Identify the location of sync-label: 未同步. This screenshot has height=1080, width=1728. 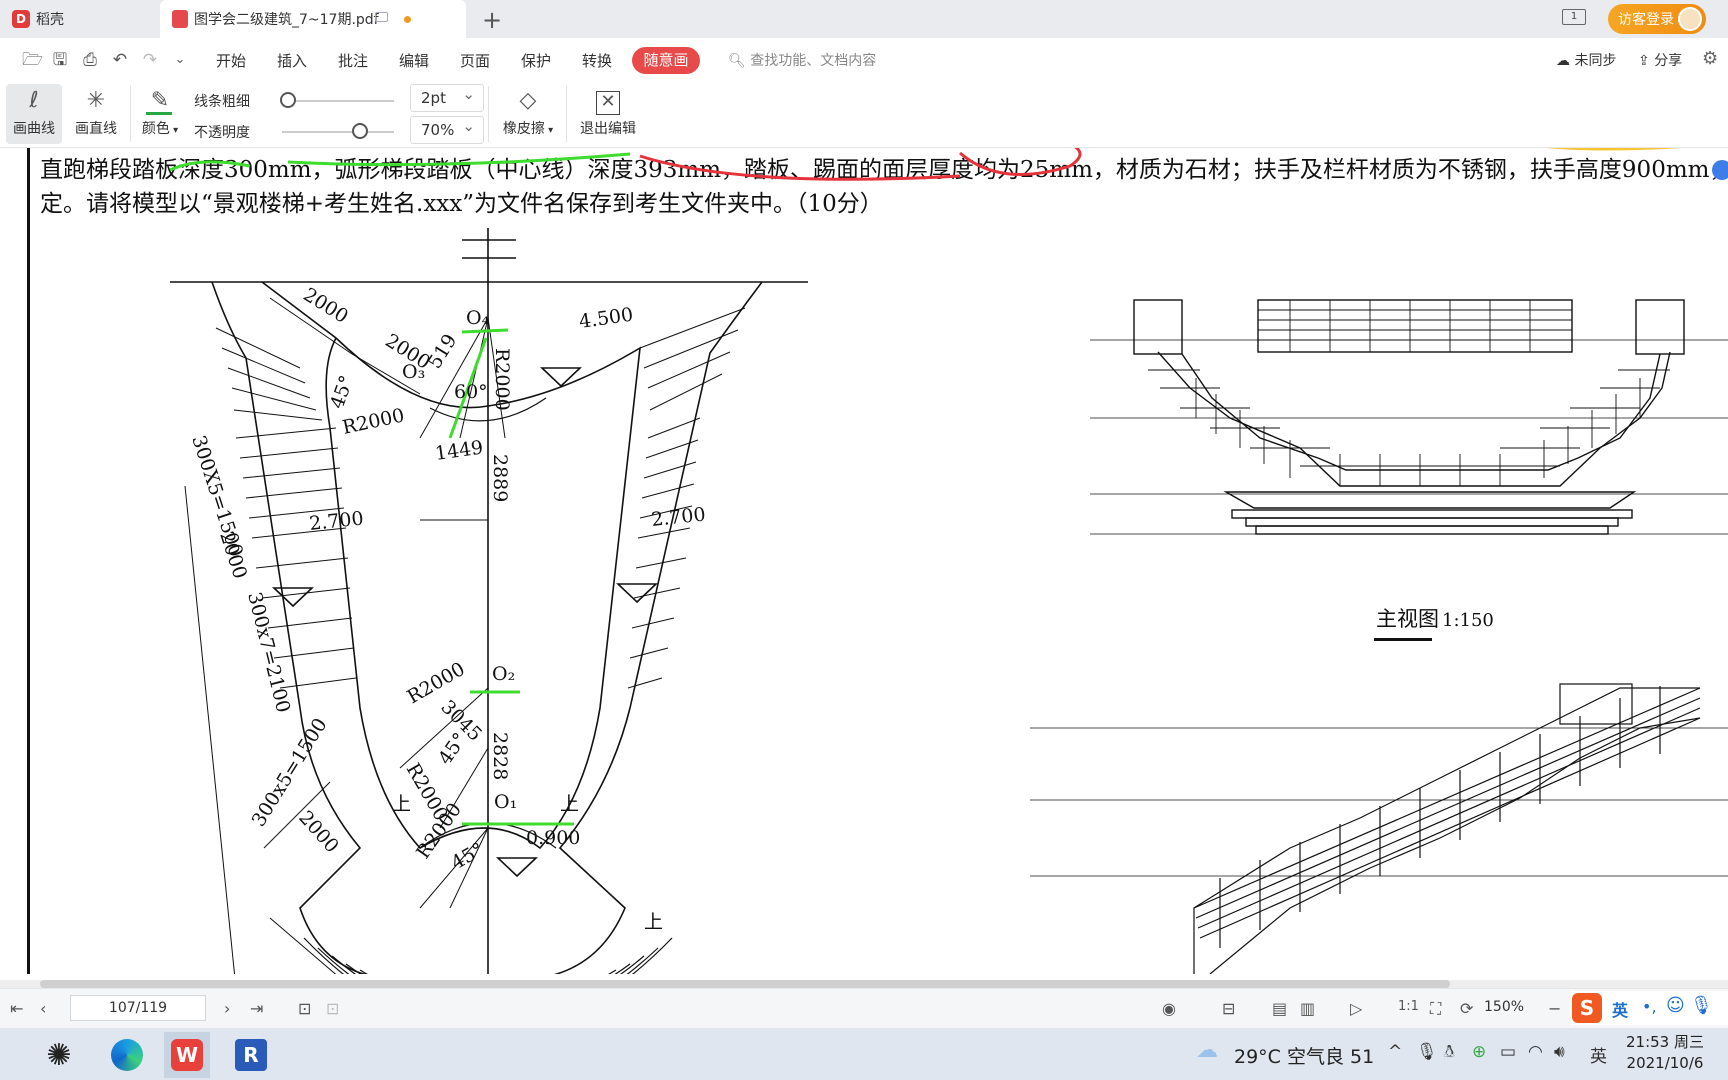
(1595, 61).